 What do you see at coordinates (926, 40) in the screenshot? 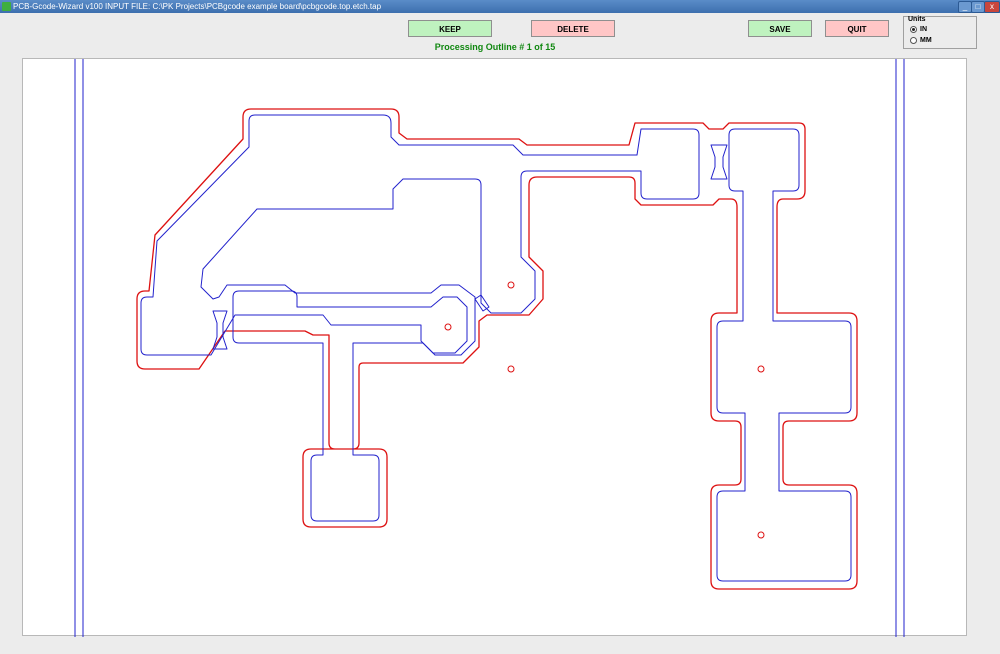
I see `units-option-mm-label: MM` at bounding box center [926, 40].